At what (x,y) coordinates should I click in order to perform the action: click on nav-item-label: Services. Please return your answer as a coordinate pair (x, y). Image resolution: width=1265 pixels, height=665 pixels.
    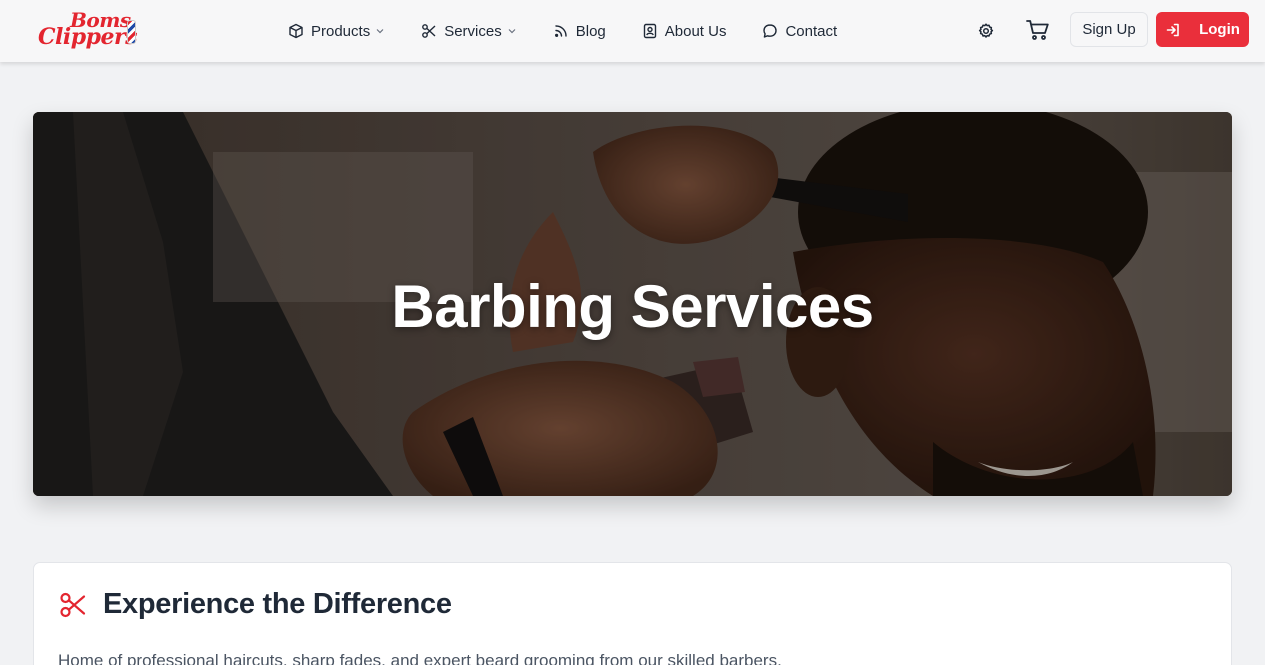
    Looking at the image, I should click on (473, 31).